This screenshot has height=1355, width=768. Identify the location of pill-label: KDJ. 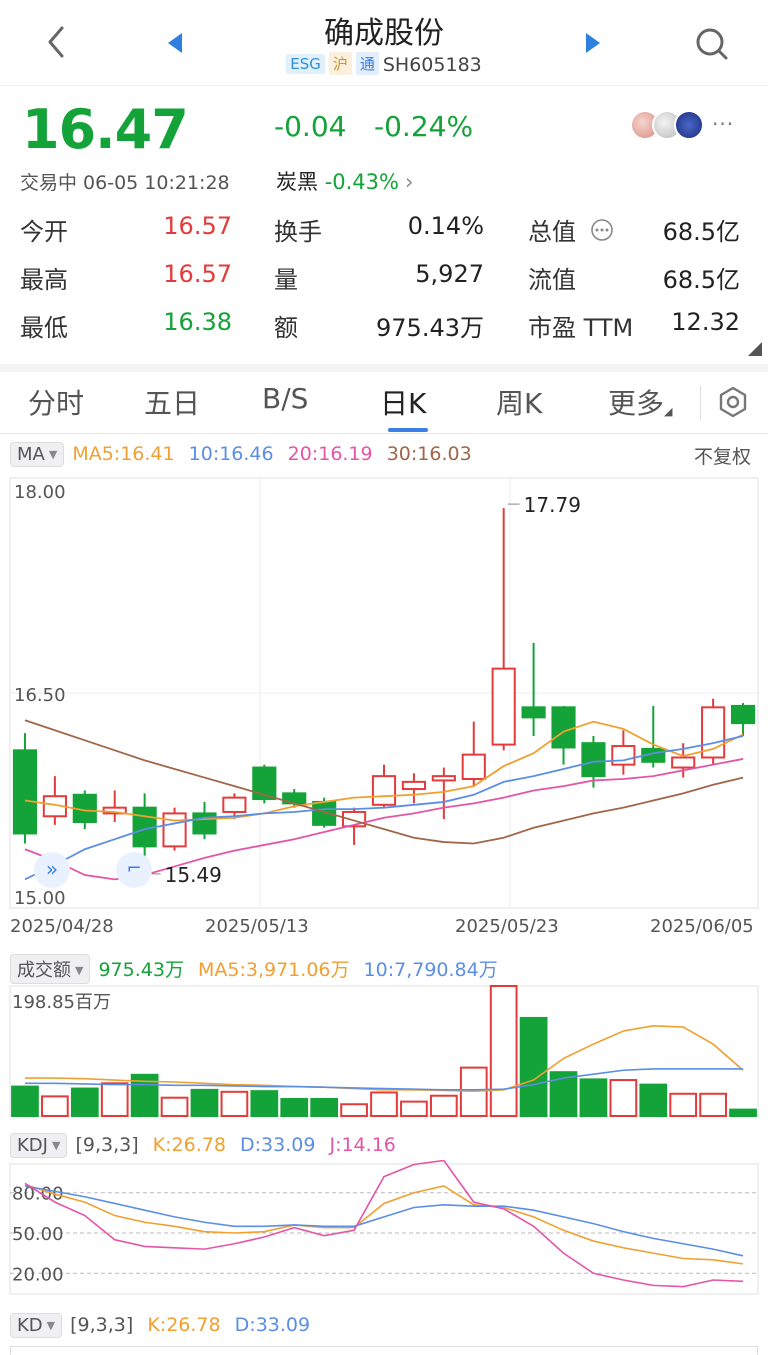
(32, 1145).